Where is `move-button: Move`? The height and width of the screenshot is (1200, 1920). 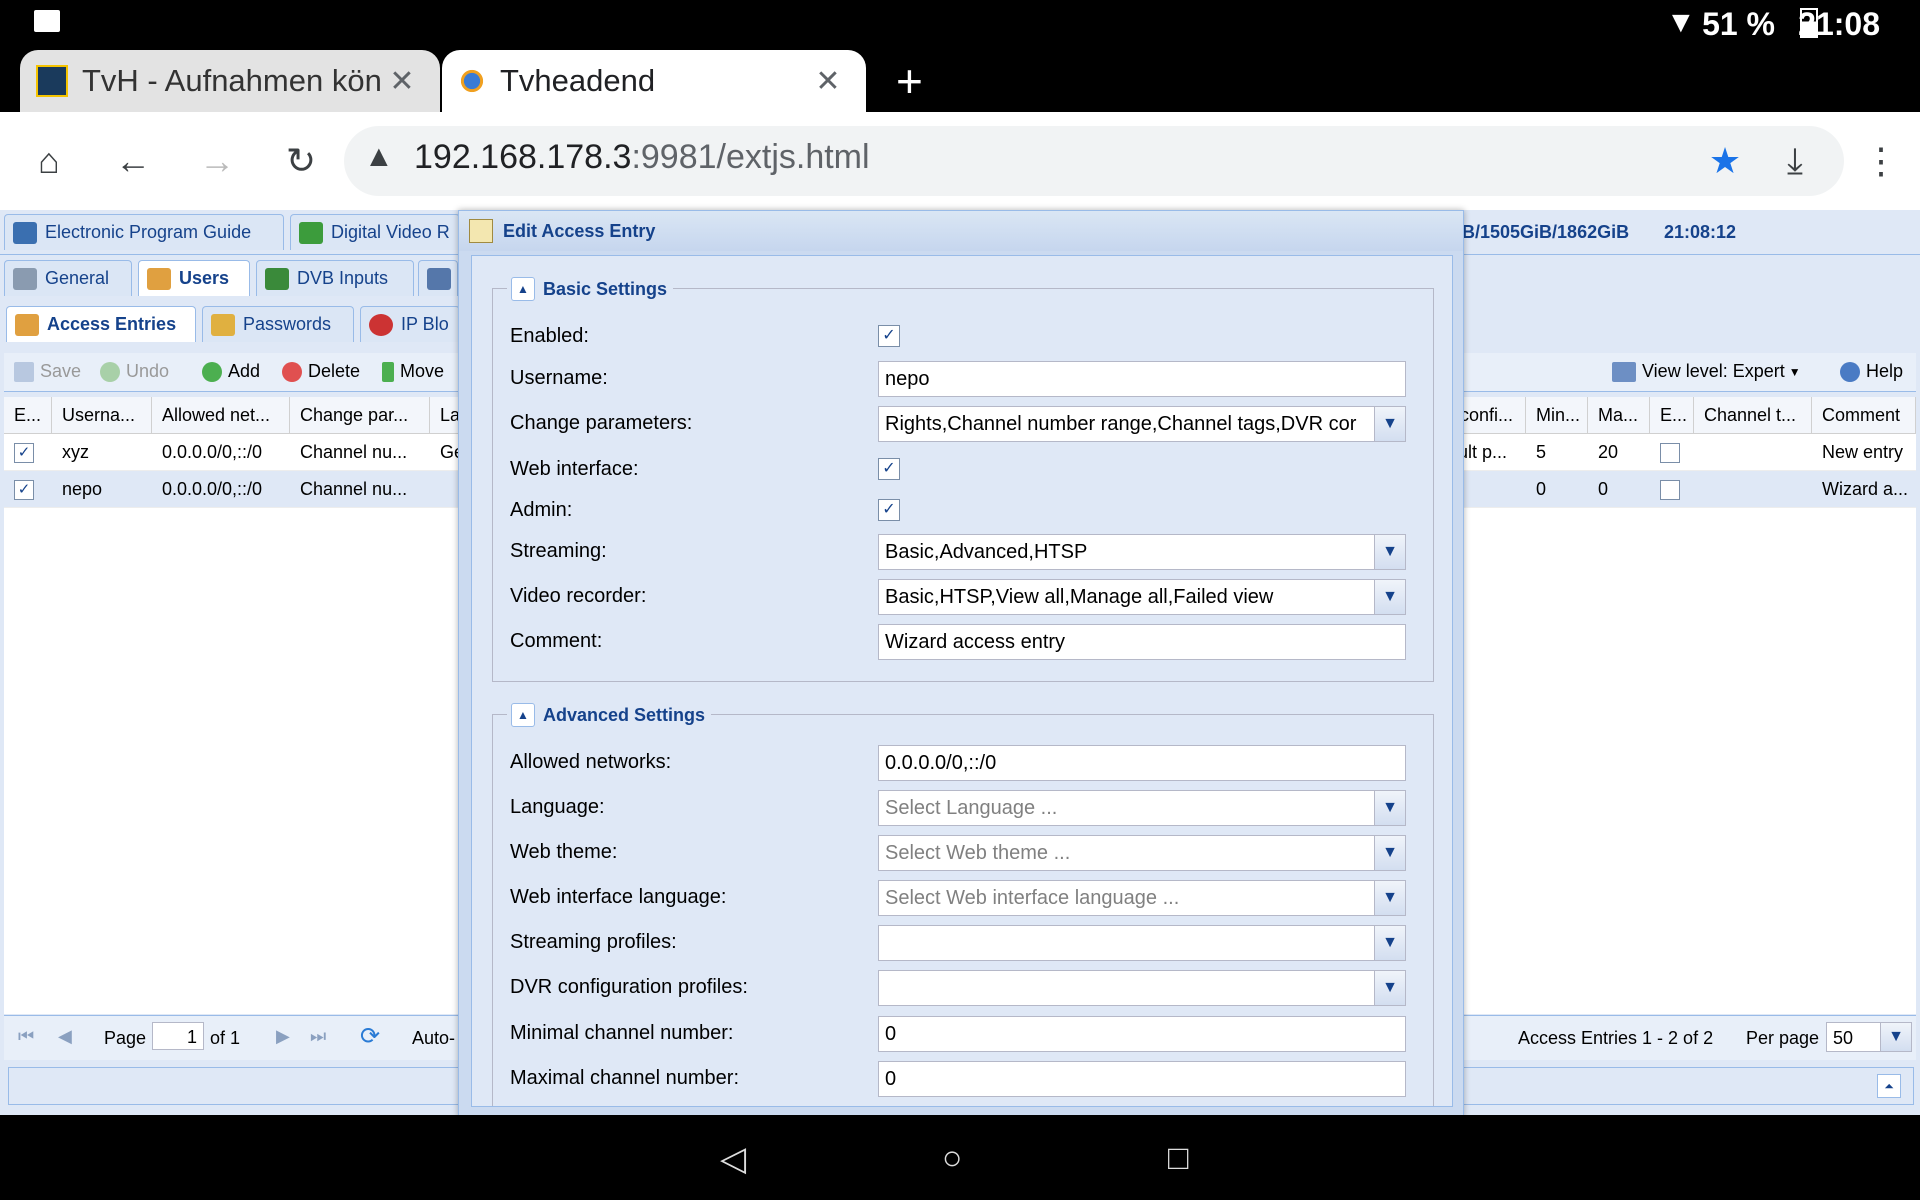 move-button: Move is located at coordinates (413, 371).